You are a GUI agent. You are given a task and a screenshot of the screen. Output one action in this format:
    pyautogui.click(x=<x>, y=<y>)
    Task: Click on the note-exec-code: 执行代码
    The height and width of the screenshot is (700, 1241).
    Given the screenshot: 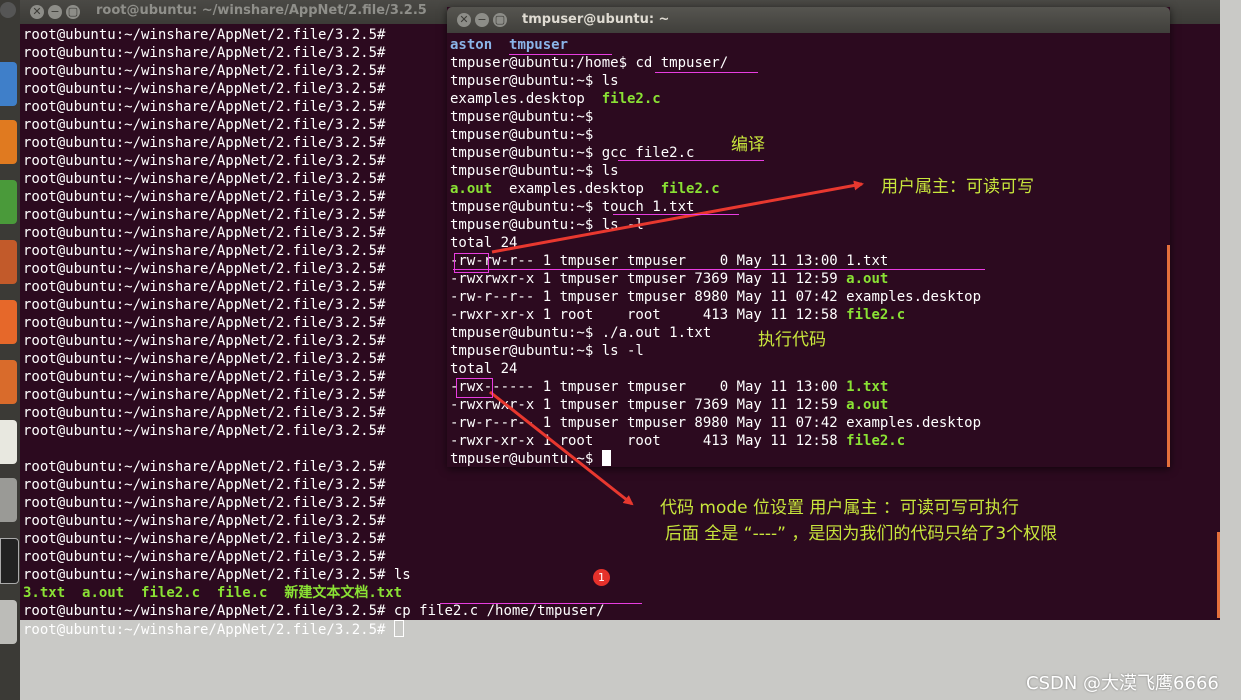 What is the action you would take?
    pyautogui.click(x=792, y=340)
    